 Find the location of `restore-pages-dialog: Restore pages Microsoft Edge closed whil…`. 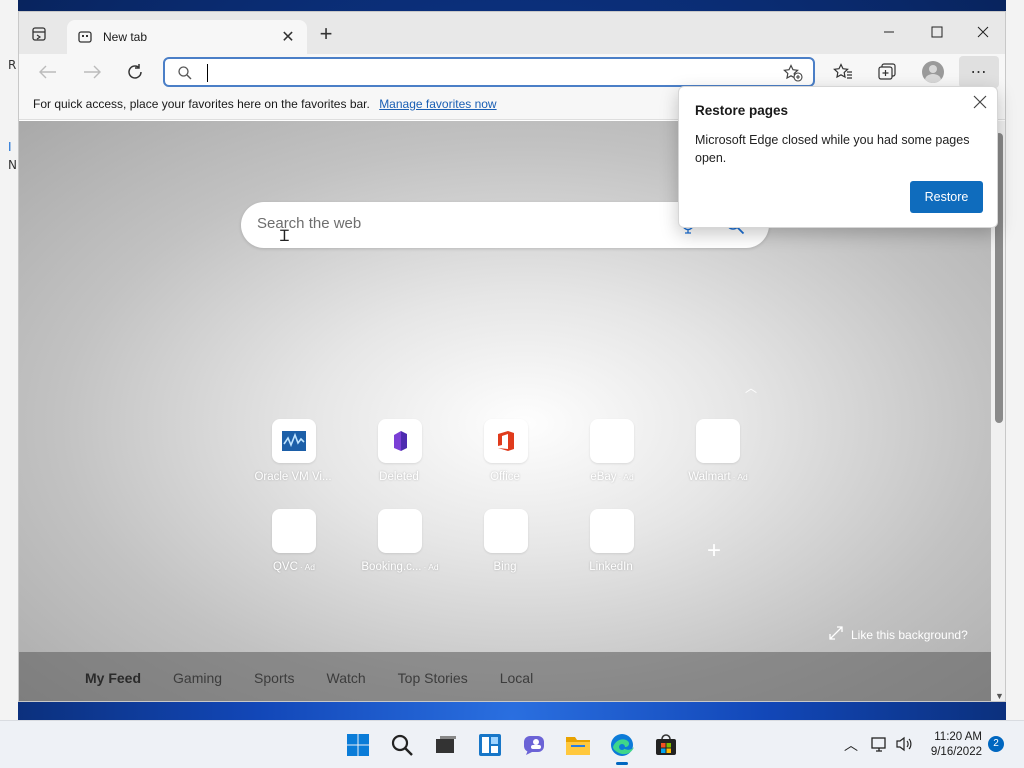

restore-pages-dialog: Restore pages Microsoft Edge closed whil… is located at coordinates (838, 157).